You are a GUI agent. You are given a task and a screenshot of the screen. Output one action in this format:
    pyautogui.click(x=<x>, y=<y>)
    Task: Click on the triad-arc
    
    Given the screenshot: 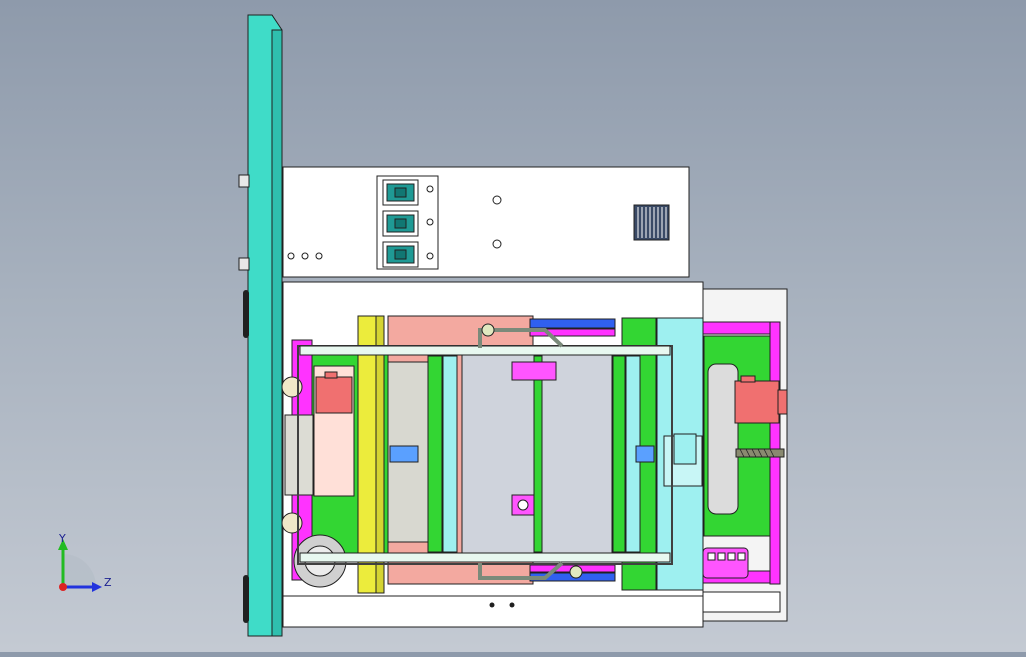 What is the action you would take?
    pyautogui.click(x=79, y=570)
    